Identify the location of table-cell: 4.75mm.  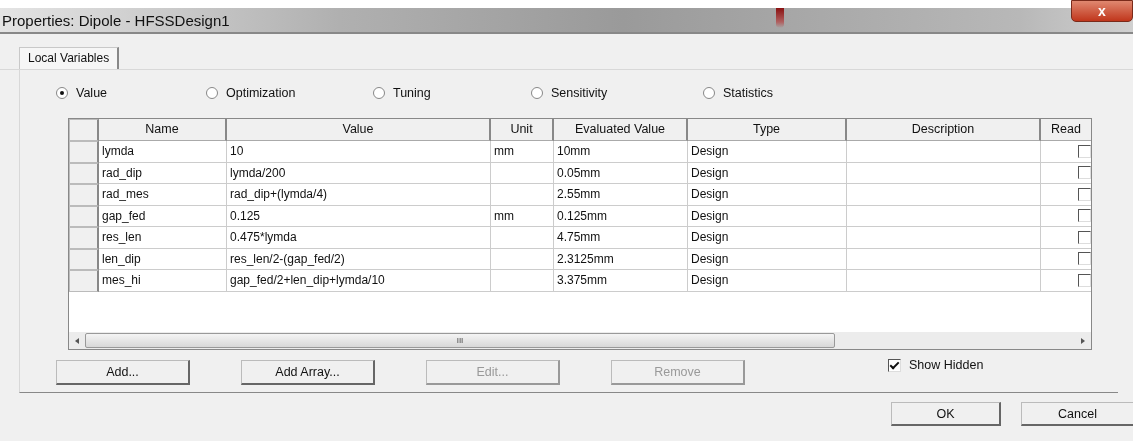
(621, 238).